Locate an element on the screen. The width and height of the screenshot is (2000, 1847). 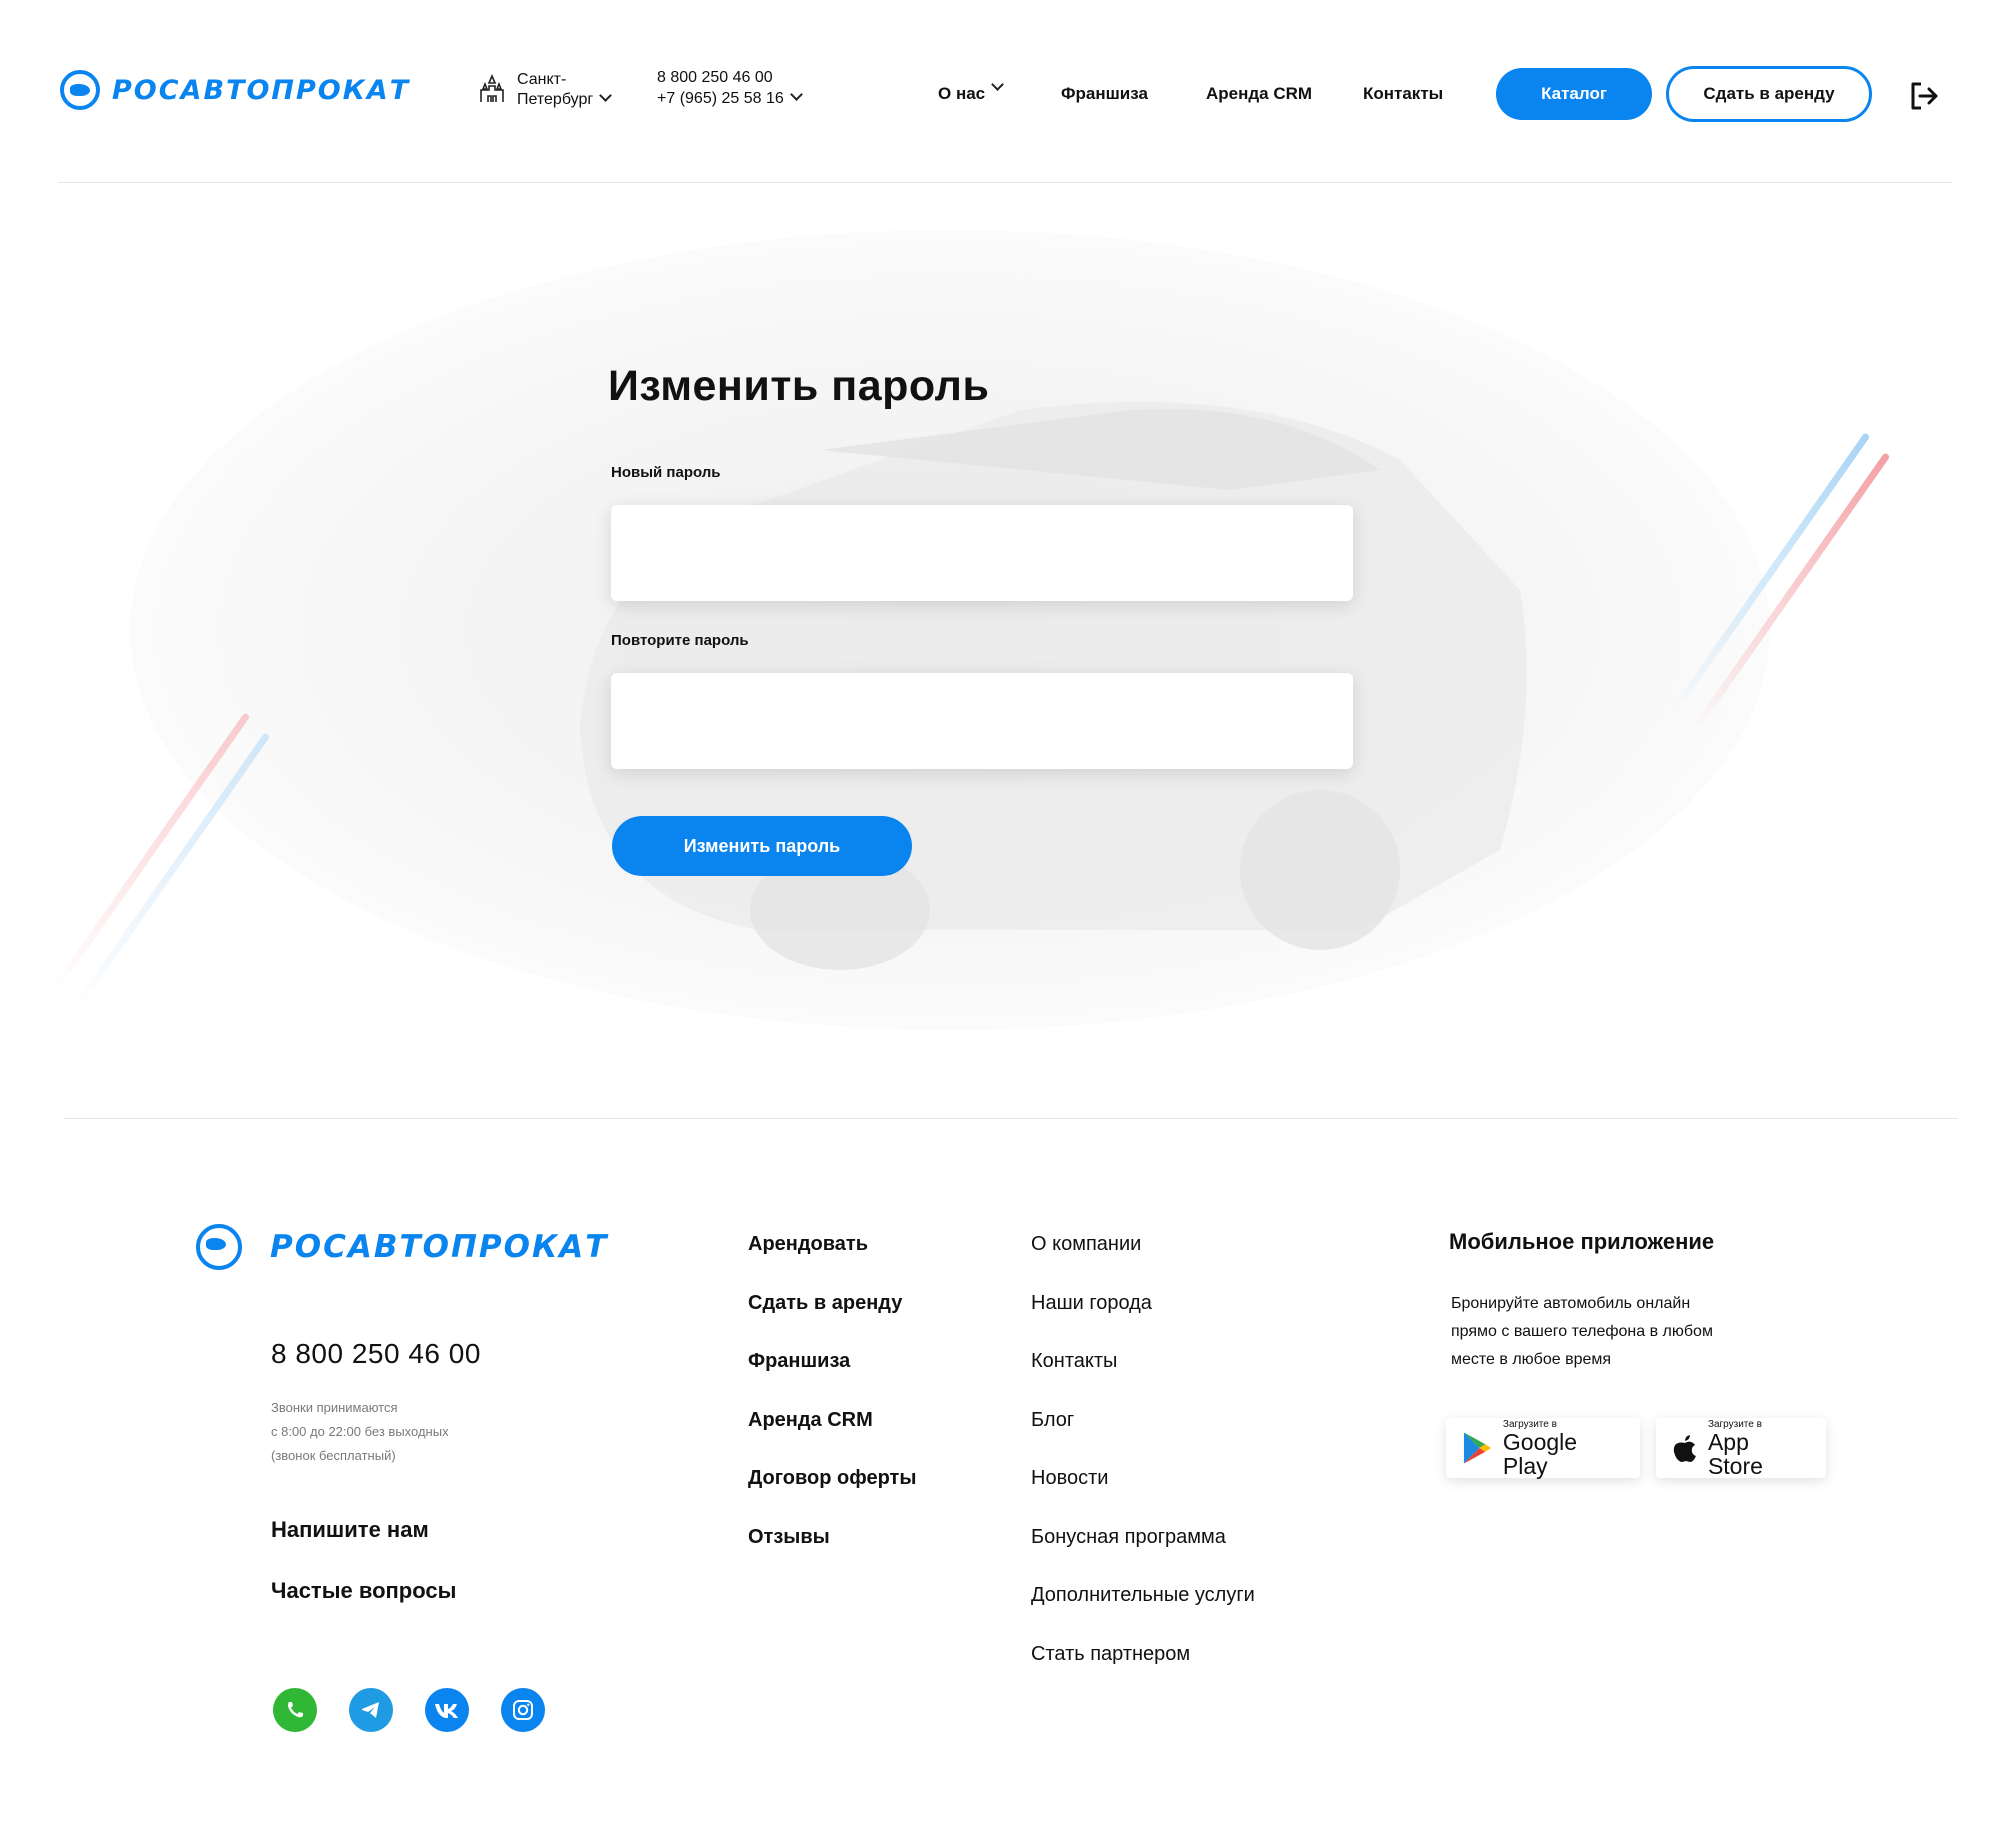
social-links is located at coordinates (409, 1710).